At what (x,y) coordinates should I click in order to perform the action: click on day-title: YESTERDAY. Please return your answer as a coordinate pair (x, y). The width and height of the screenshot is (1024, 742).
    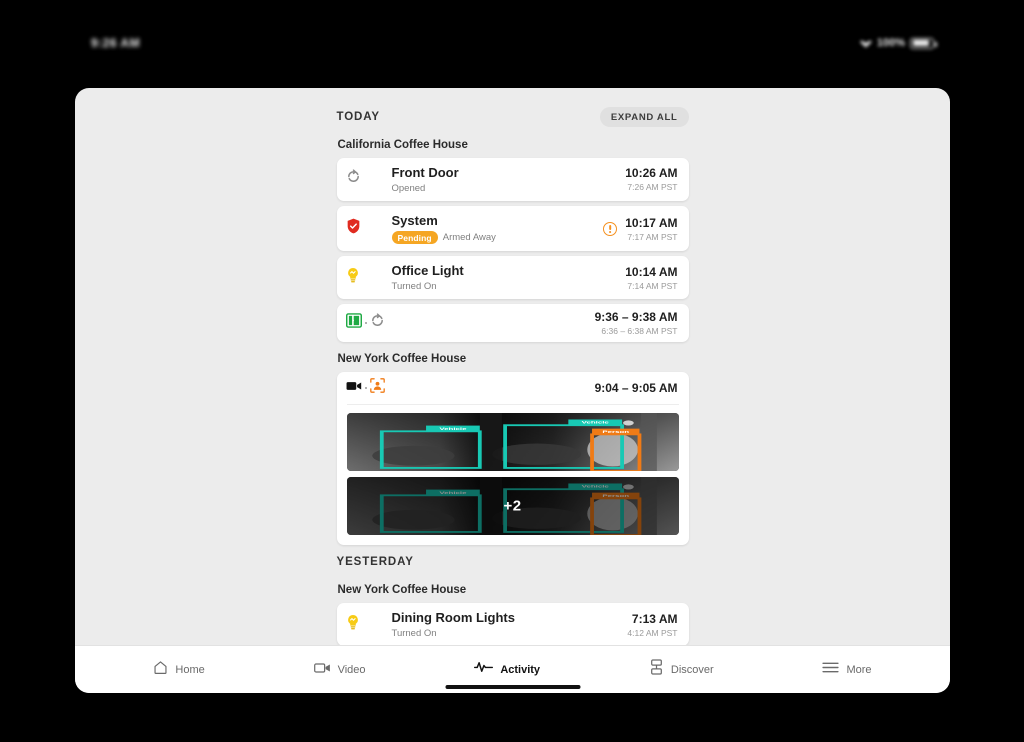
    Looking at the image, I should click on (375, 562).